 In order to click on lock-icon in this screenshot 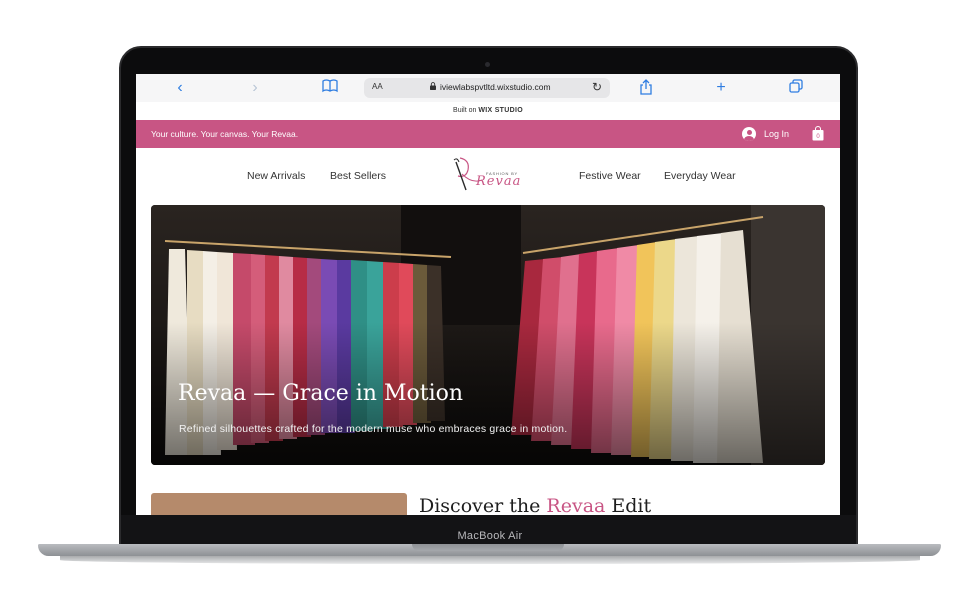, I will do `click(433, 86)`.